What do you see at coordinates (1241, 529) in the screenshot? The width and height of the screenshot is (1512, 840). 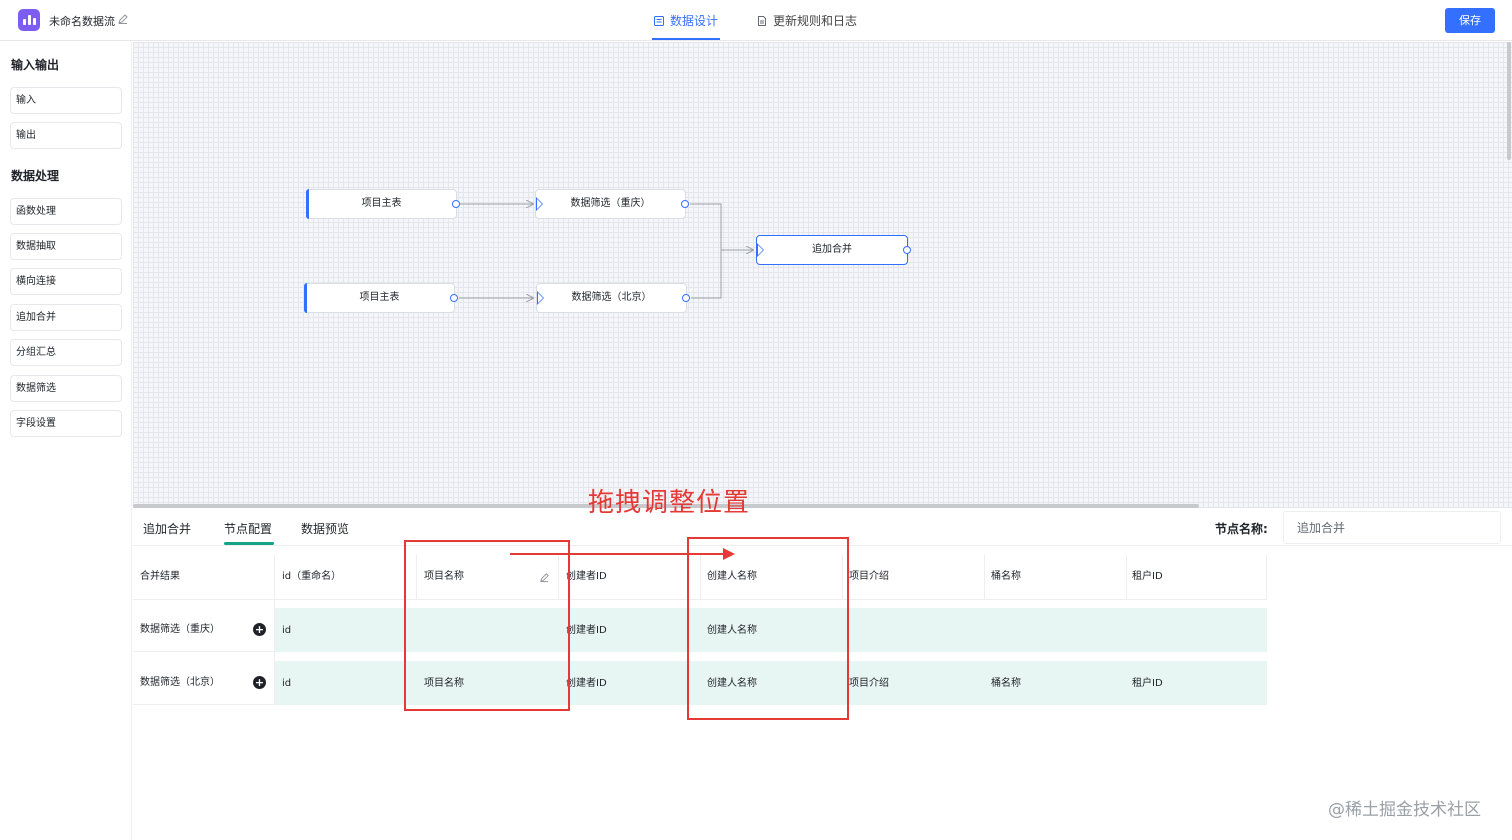 I see `node-name-label: 节点名称:` at bounding box center [1241, 529].